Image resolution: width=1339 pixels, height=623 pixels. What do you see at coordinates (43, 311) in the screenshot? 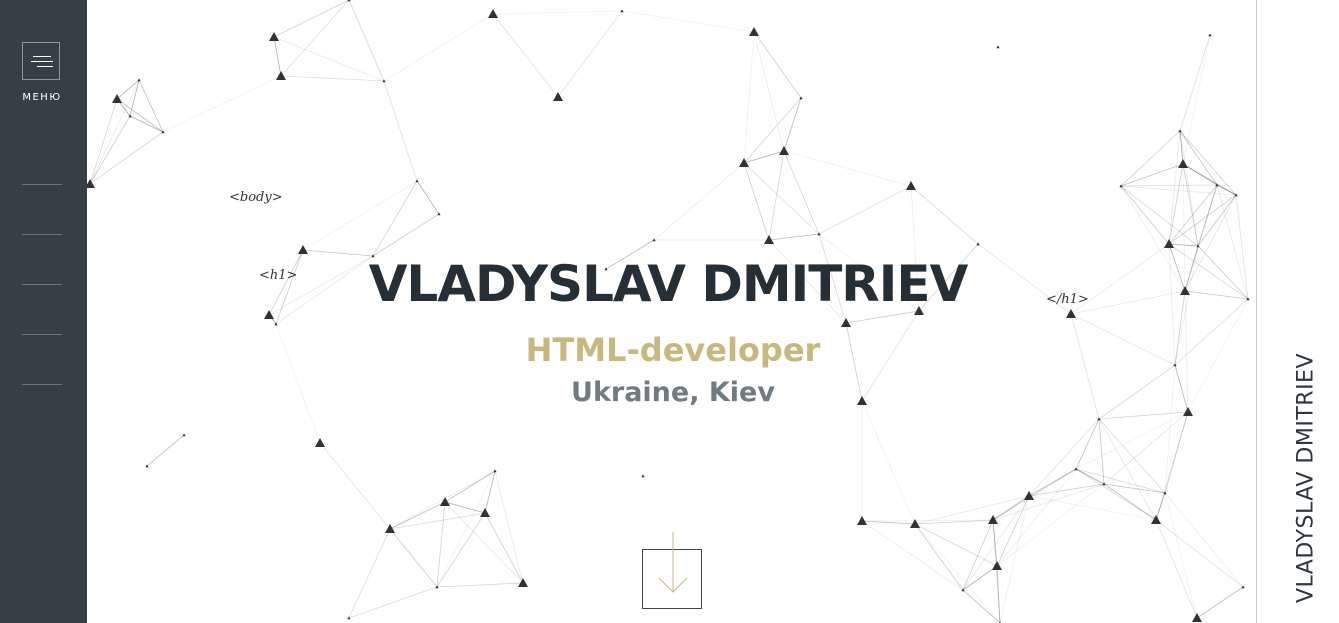
I see `sidebar: МЕНЮ` at bounding box center [43, 311].